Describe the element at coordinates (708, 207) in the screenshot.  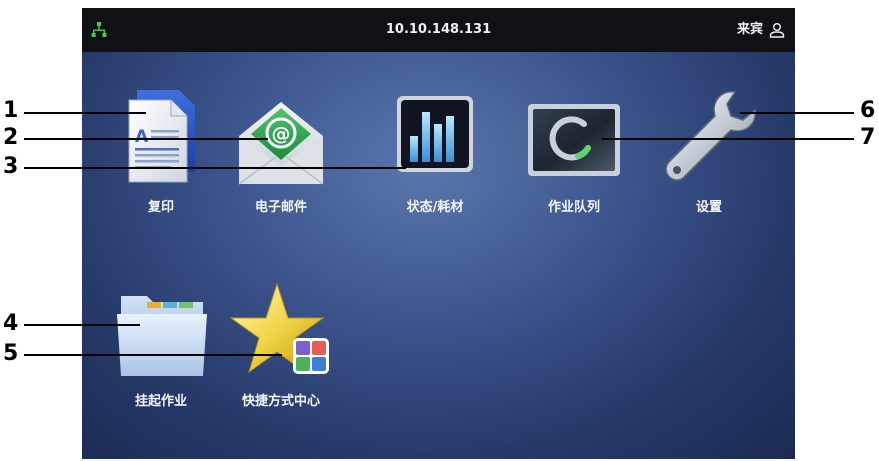
I see `app-label-settings: 设置` at that location.